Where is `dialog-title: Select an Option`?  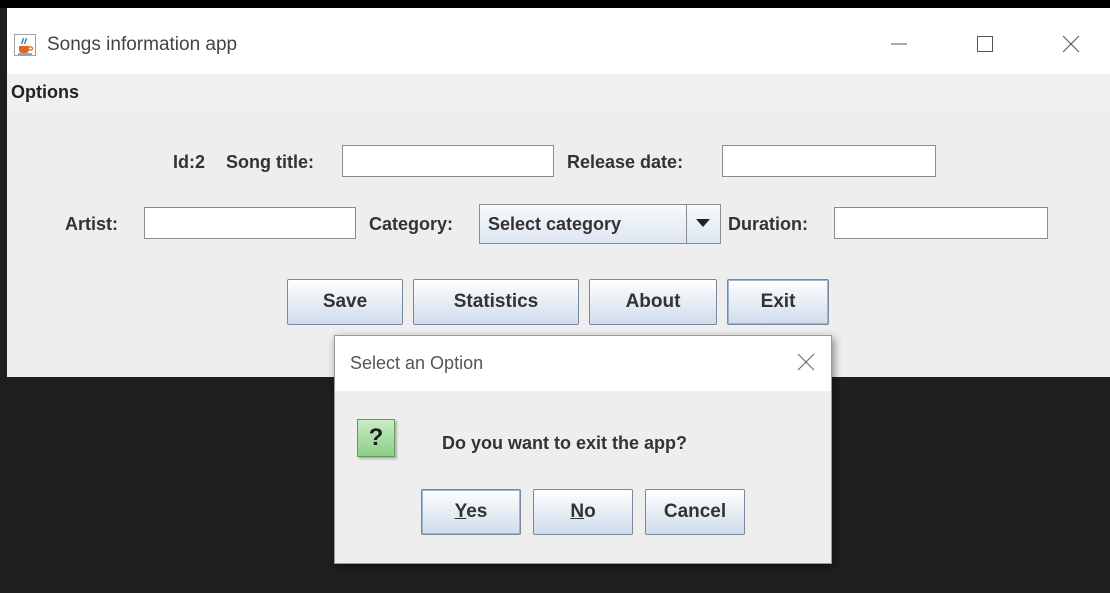 dialog-title: Select an Option is located at coordinates (417, 363).